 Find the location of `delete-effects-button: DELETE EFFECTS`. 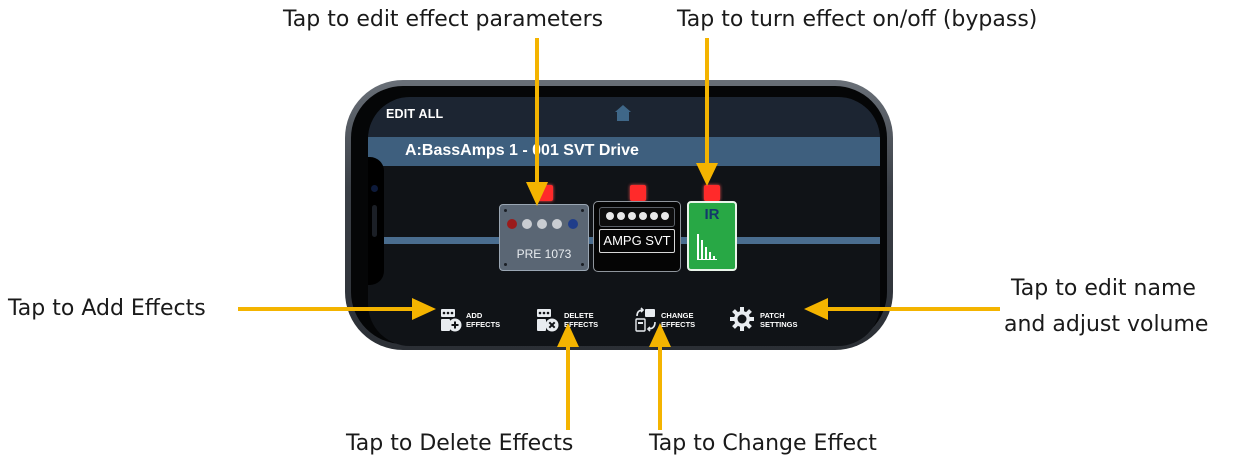

delete-effects-button: DELETE EFFECTS is located at coordinates (581, 322).